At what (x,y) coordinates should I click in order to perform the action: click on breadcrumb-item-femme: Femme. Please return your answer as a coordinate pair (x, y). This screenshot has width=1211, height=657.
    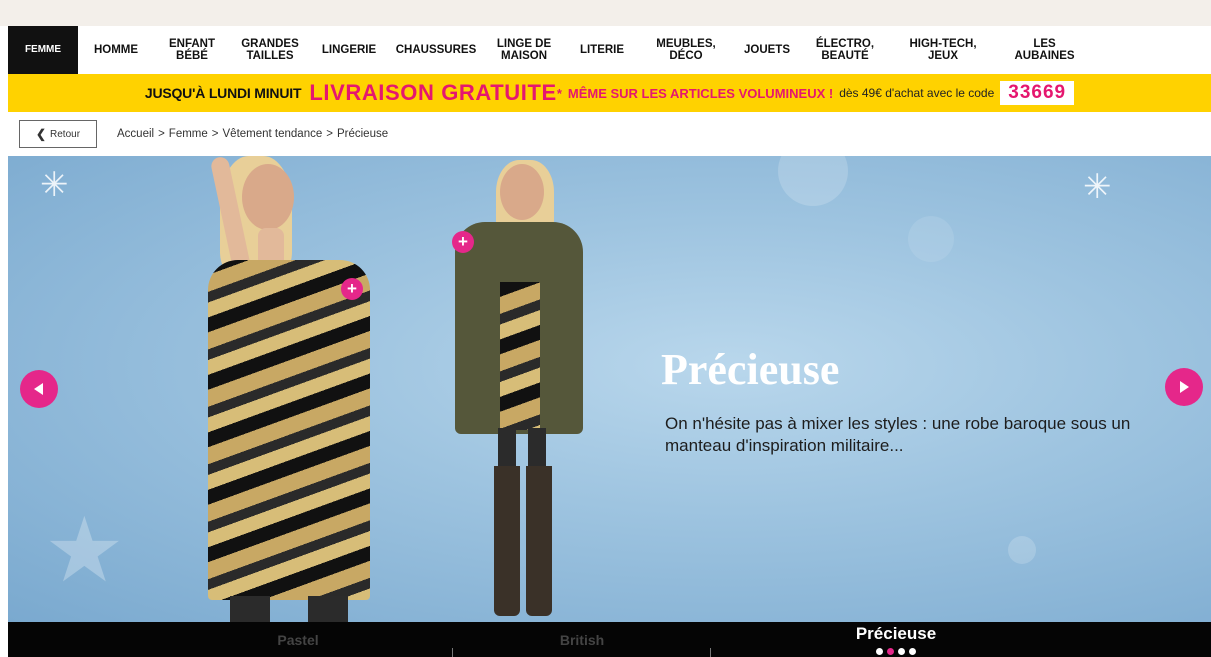
    Looking at the image, I should click on (188, 134).